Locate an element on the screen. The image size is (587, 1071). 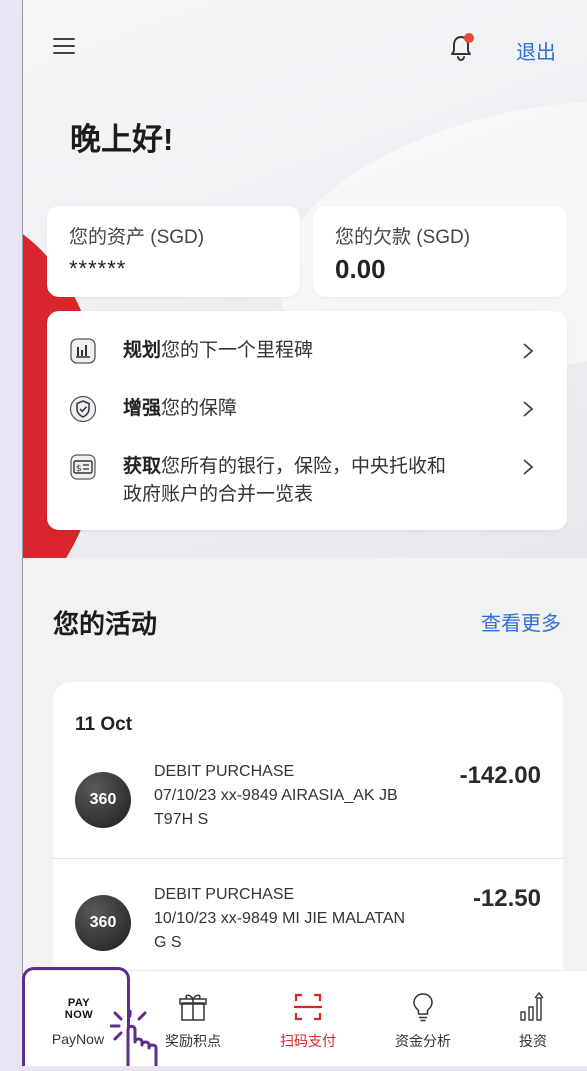
action-text-plan: 规划您的下一个里程碑 is located at coordinates (218, 350).